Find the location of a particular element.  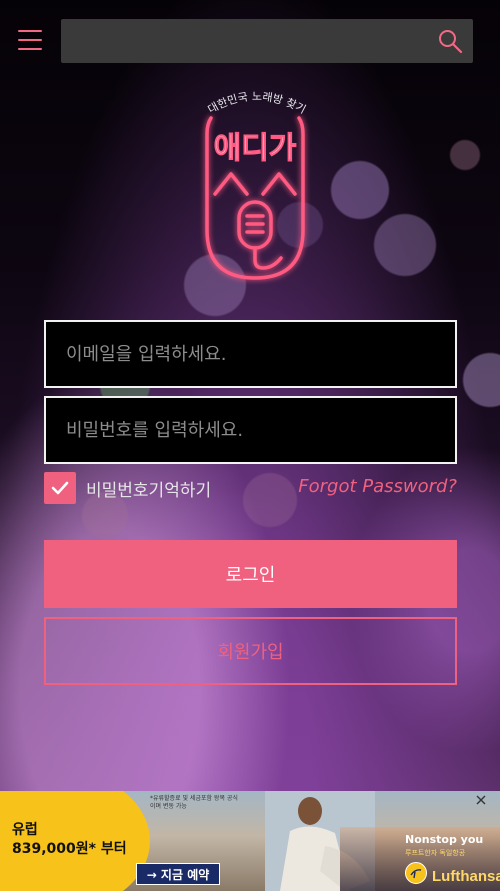

ad-offer: 유럽 839,000원* 부터 is located at coordinates (69, 840).